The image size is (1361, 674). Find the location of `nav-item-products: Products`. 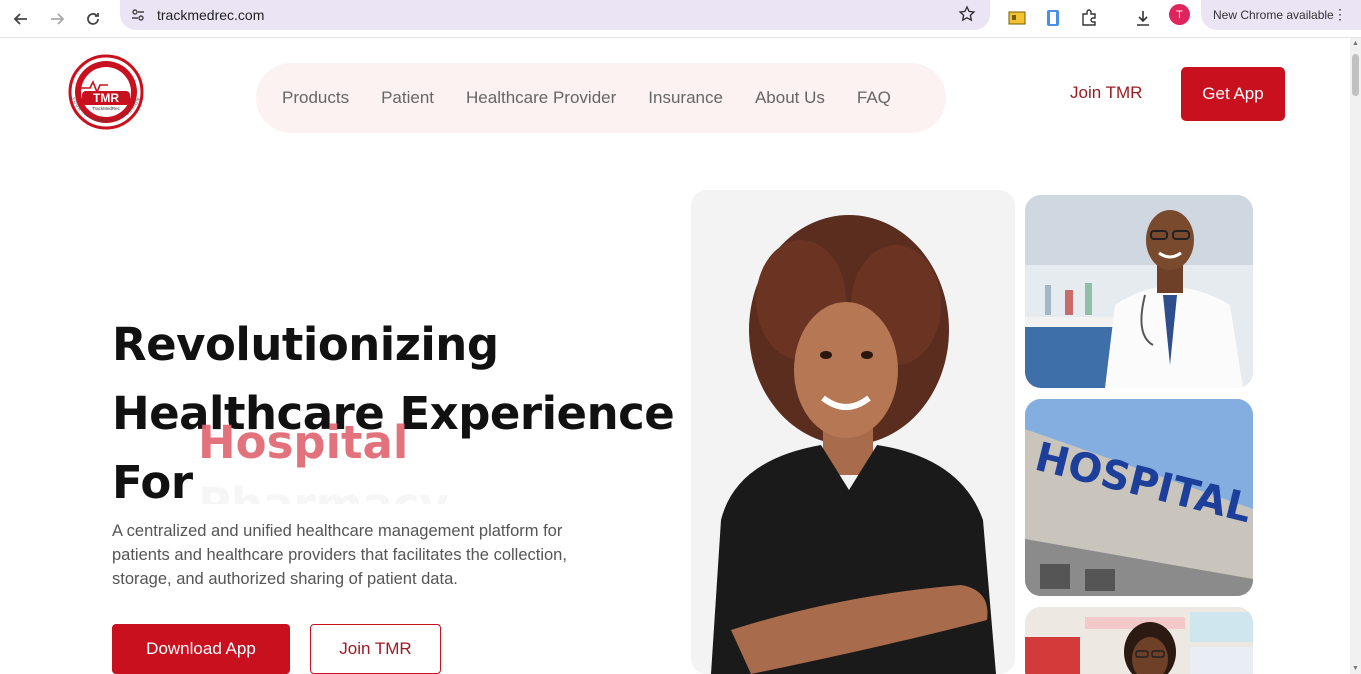

nav-item-products: Products is located at coordinates (315, 98).